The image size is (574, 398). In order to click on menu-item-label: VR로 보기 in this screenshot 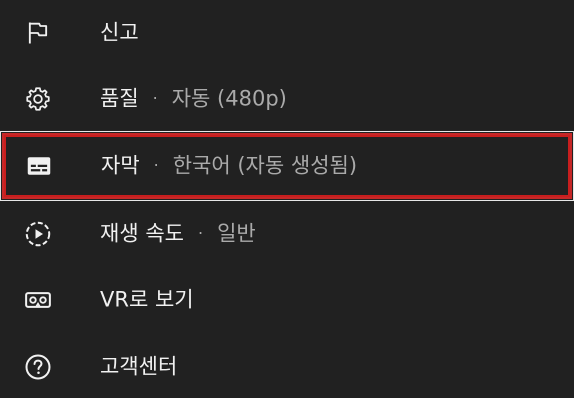, I will do `click(147, 299)`.